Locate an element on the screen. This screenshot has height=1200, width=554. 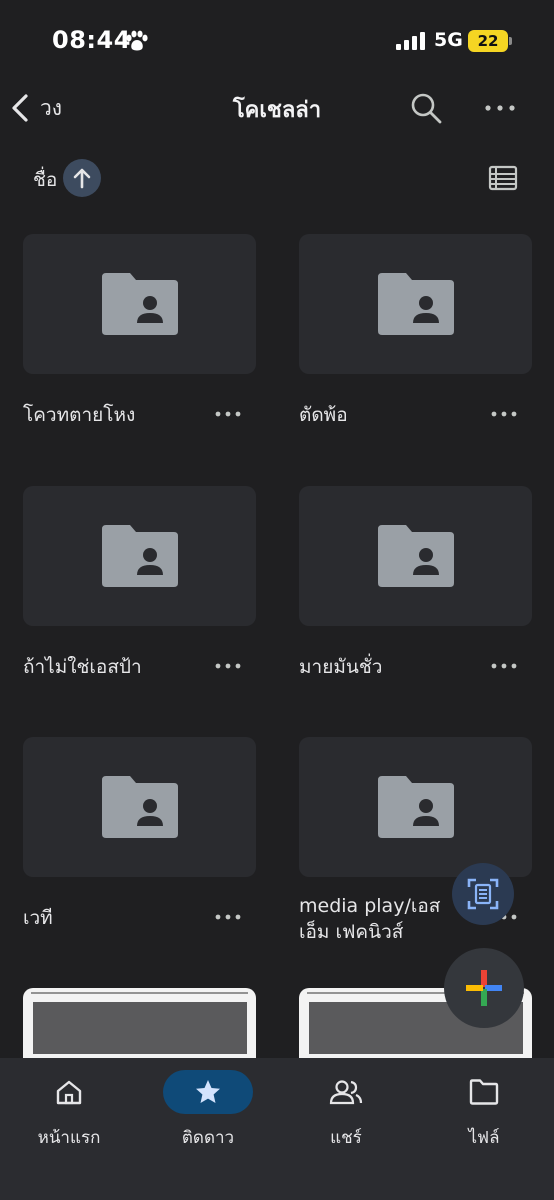
folder-icon is located at coordinates (484, 1092).